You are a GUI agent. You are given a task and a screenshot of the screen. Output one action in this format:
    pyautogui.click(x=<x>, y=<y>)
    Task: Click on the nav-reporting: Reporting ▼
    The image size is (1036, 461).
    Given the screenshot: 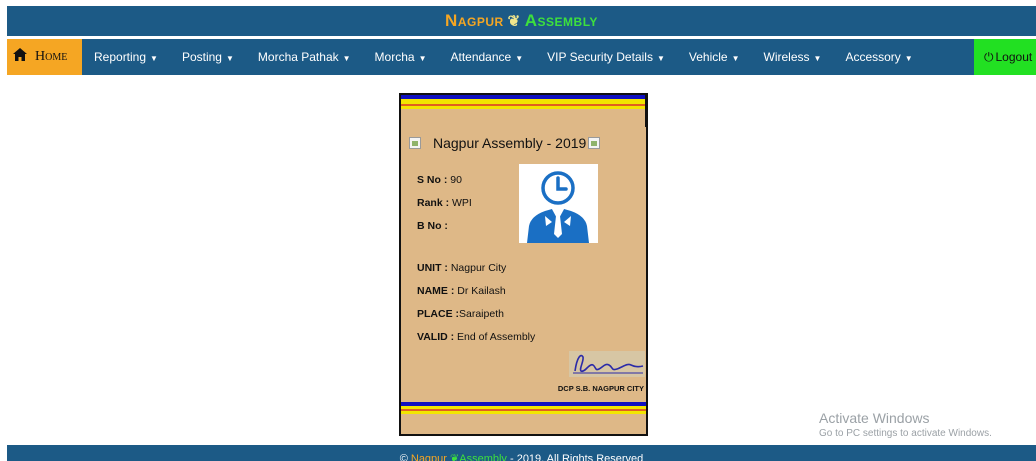 What is the action you would take?
    pyautogui.click(x=126, y=57)
    